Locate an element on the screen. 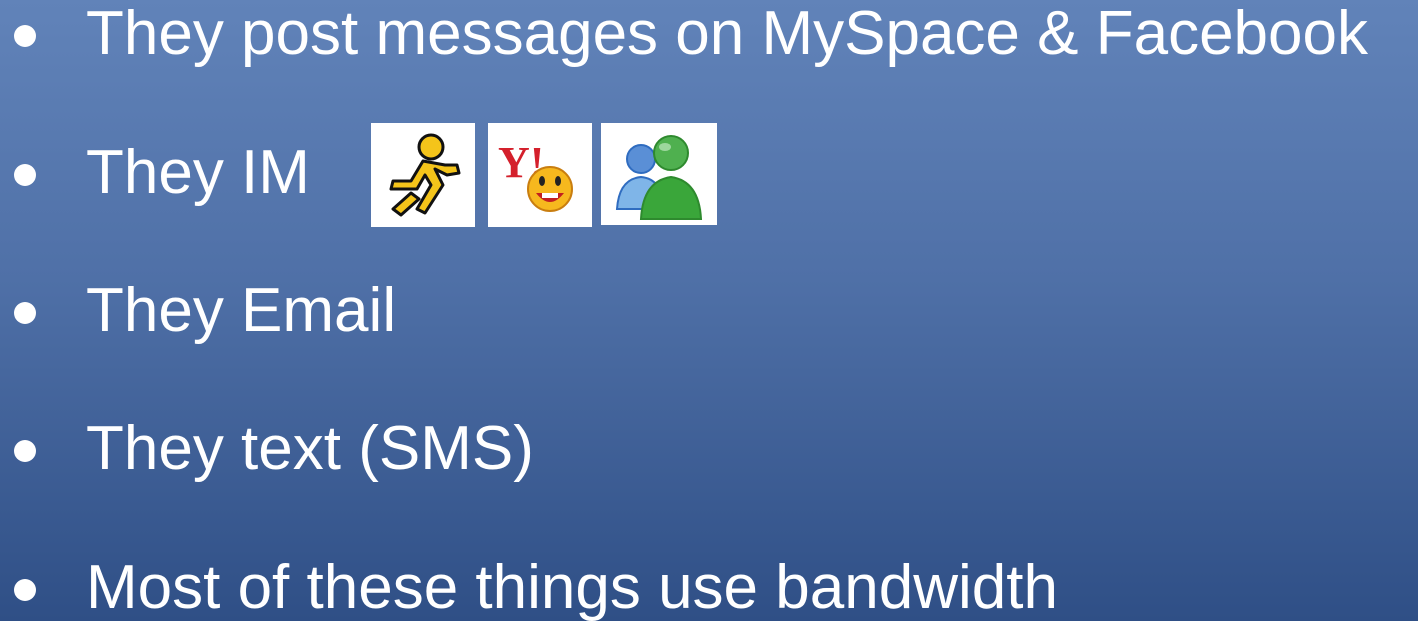 This screenshot has height=621, width=1418. aim-running-man-icon is located at coordinates (423, 175).